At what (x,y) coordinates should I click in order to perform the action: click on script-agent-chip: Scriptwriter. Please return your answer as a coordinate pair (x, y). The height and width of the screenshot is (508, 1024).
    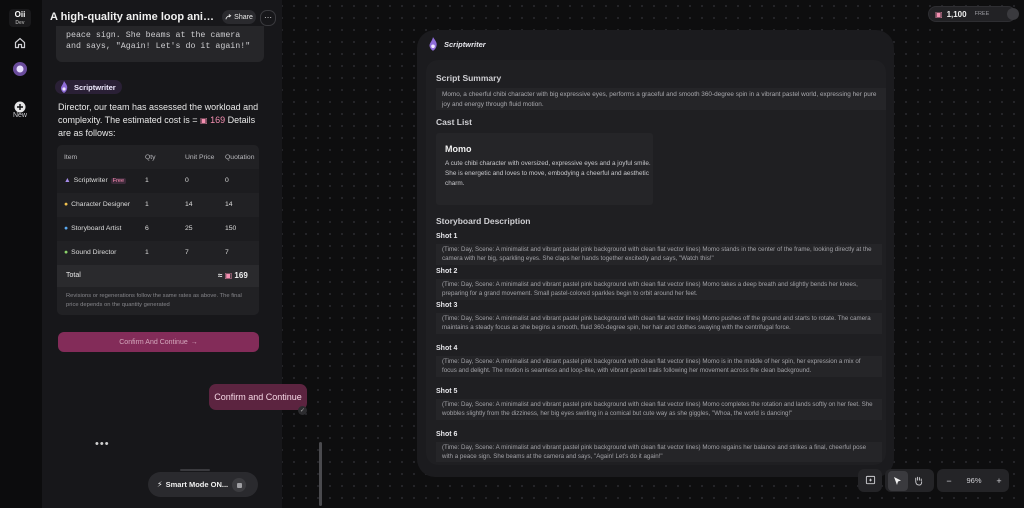
    Looking at the image, I should click on (455, 44).